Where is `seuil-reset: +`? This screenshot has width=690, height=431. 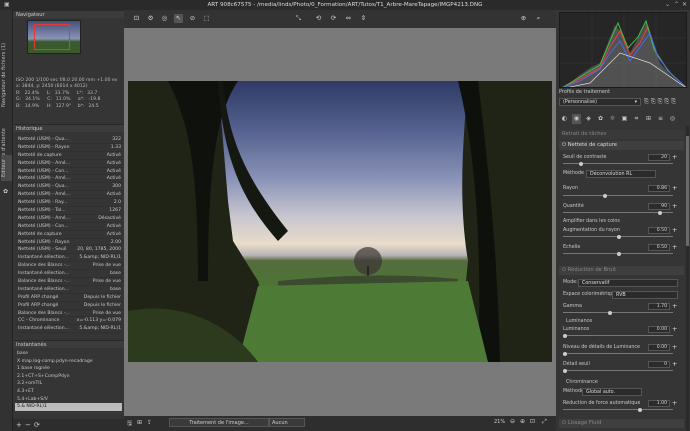 seuil-reset: + is located at coordinates (674, 157).